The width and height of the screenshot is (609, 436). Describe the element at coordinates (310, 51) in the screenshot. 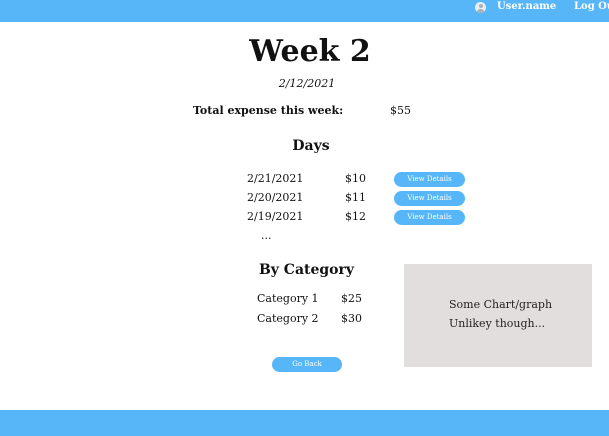

I see `page-title: Week 2` at that location.